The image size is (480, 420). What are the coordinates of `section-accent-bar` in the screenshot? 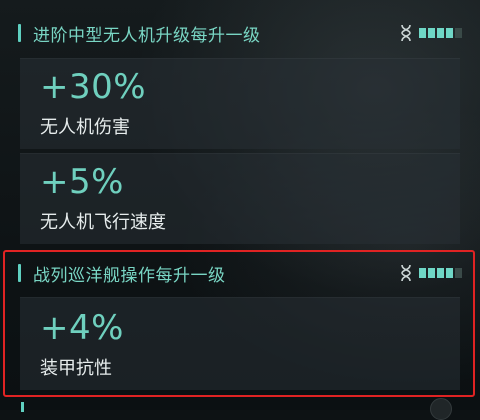 It's located at (19, 33).